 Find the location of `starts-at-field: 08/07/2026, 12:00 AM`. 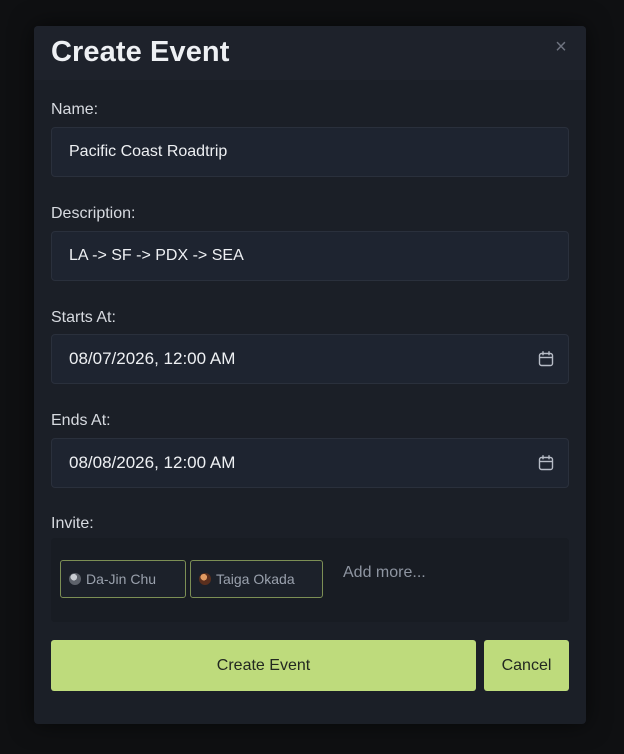

starts-at-field: 08/07/2026, 12:00 AM is located at coordinates (310, 359).